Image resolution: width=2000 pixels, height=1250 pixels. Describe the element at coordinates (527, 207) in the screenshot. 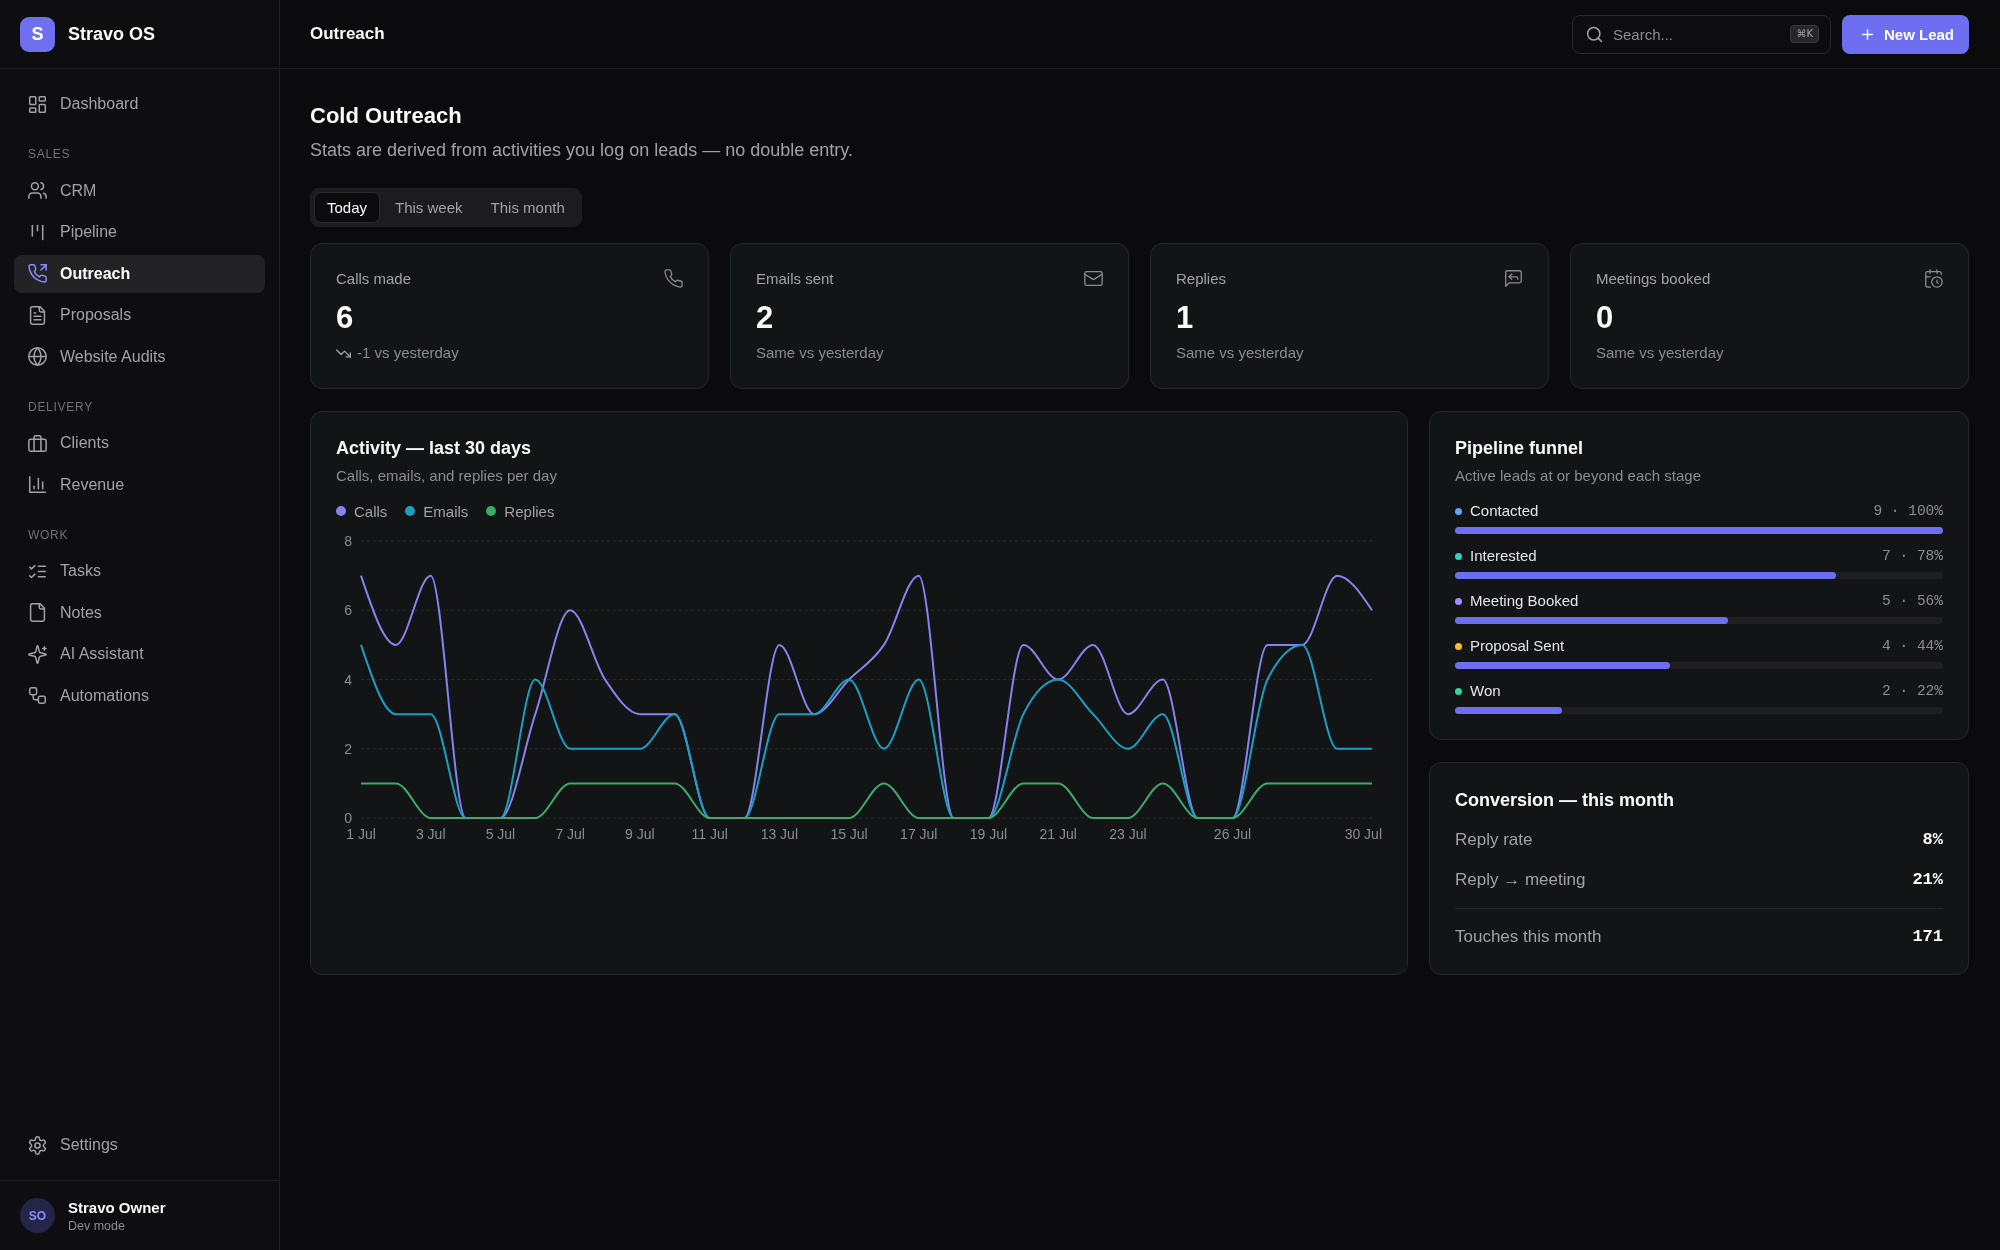

I see `period-tab: This month` at that location.